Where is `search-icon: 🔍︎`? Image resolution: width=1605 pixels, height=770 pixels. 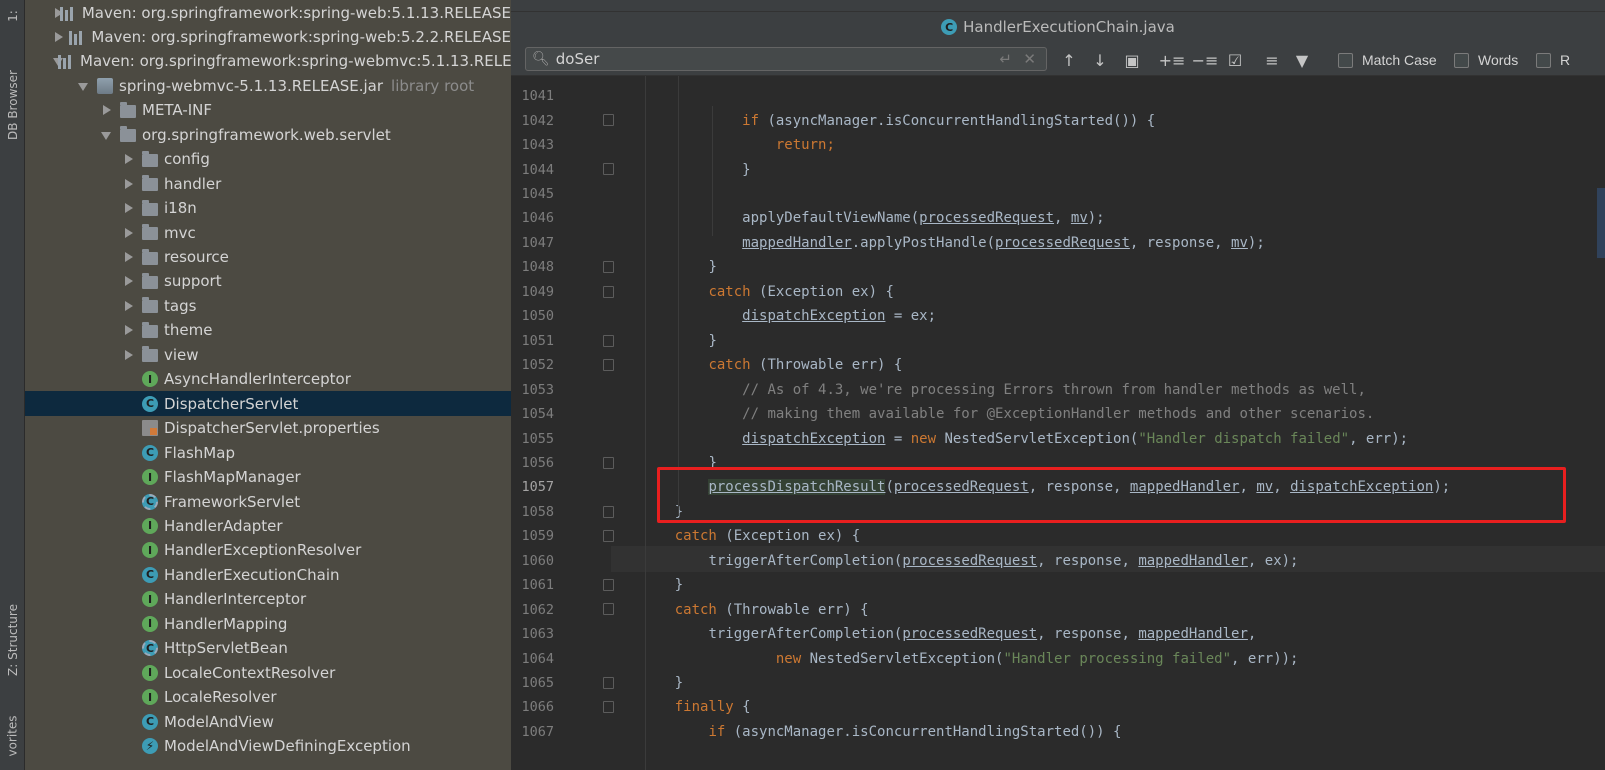
search-icon: 🔍︎ is located at coordinates (541, 59).